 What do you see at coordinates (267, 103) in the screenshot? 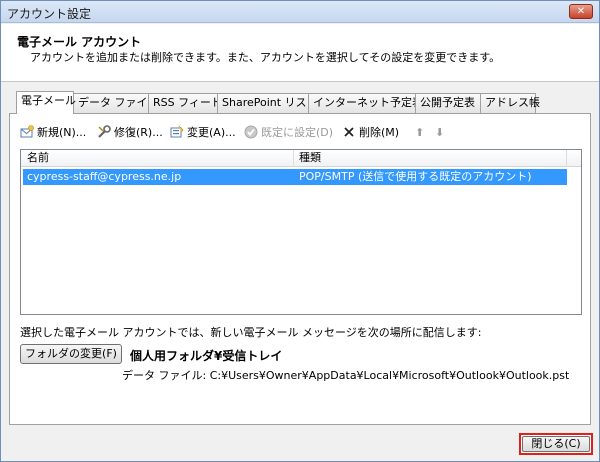
I see `tab-sharepoint-lists: SharePoint リスト` at bounding box center [267, 103].